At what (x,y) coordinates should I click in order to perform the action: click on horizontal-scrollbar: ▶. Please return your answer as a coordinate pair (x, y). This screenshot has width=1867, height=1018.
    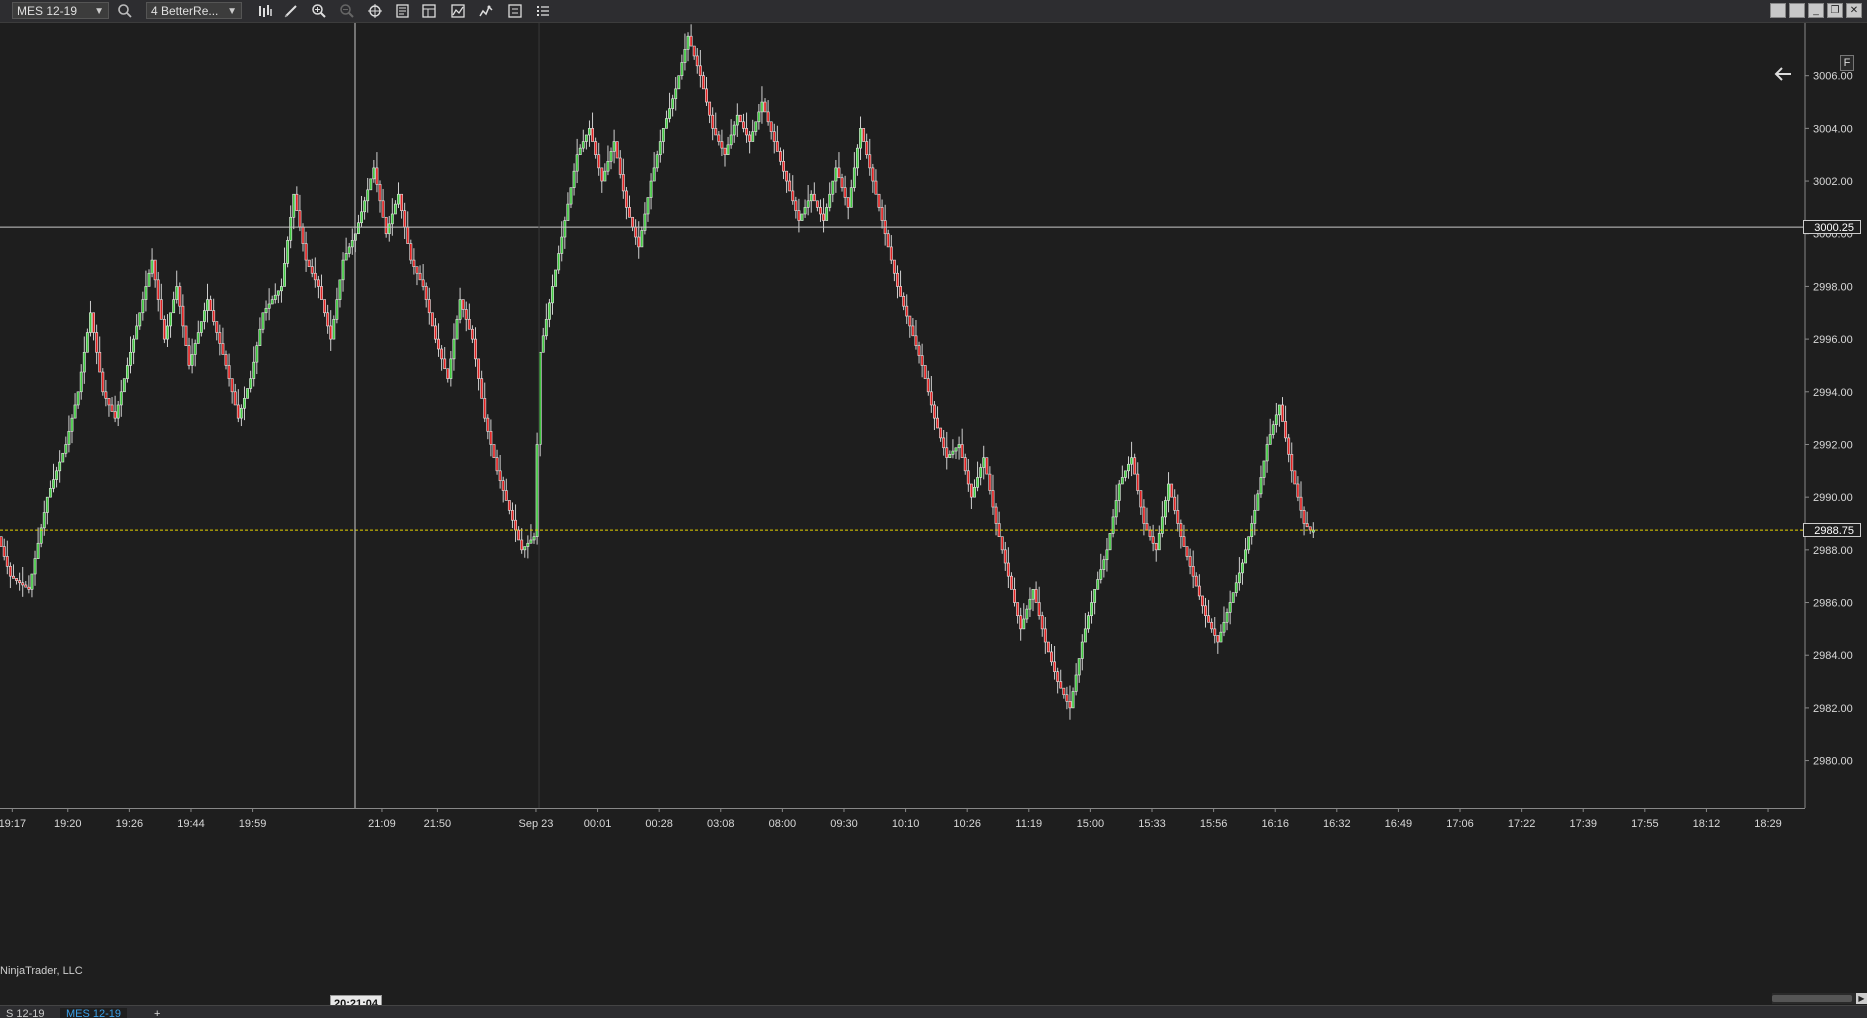
    Looking at the image, I should click on (1819, 998).